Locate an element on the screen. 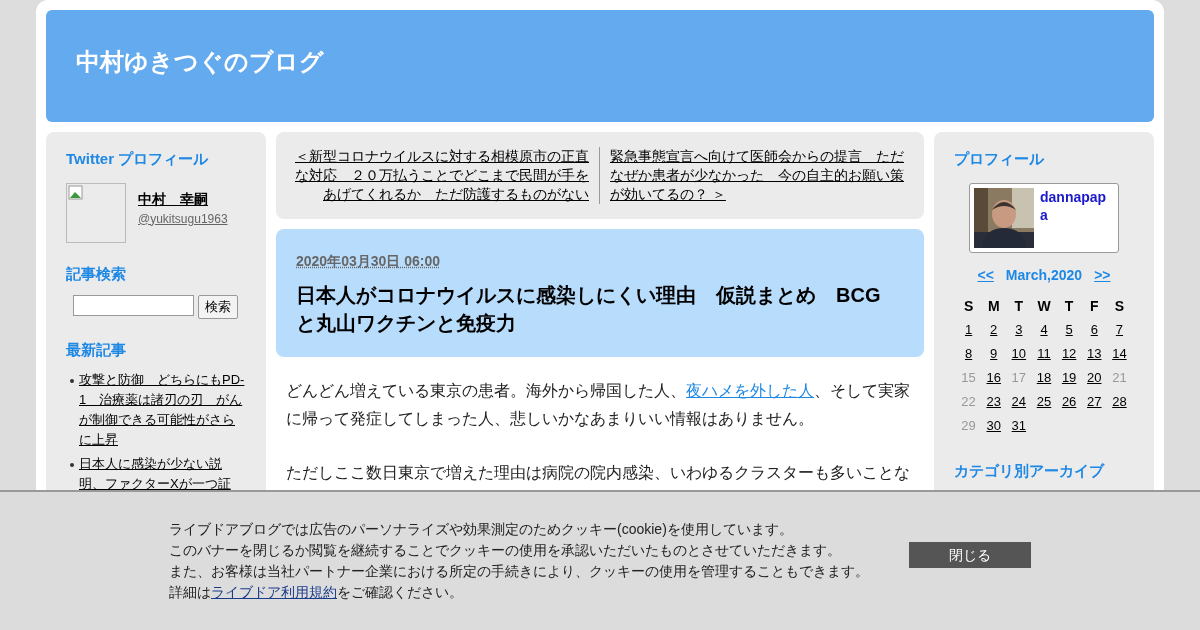 The width and height of the screenshot is (1200, 630). close-button: 閉じる is located at coordinates (970, 555).